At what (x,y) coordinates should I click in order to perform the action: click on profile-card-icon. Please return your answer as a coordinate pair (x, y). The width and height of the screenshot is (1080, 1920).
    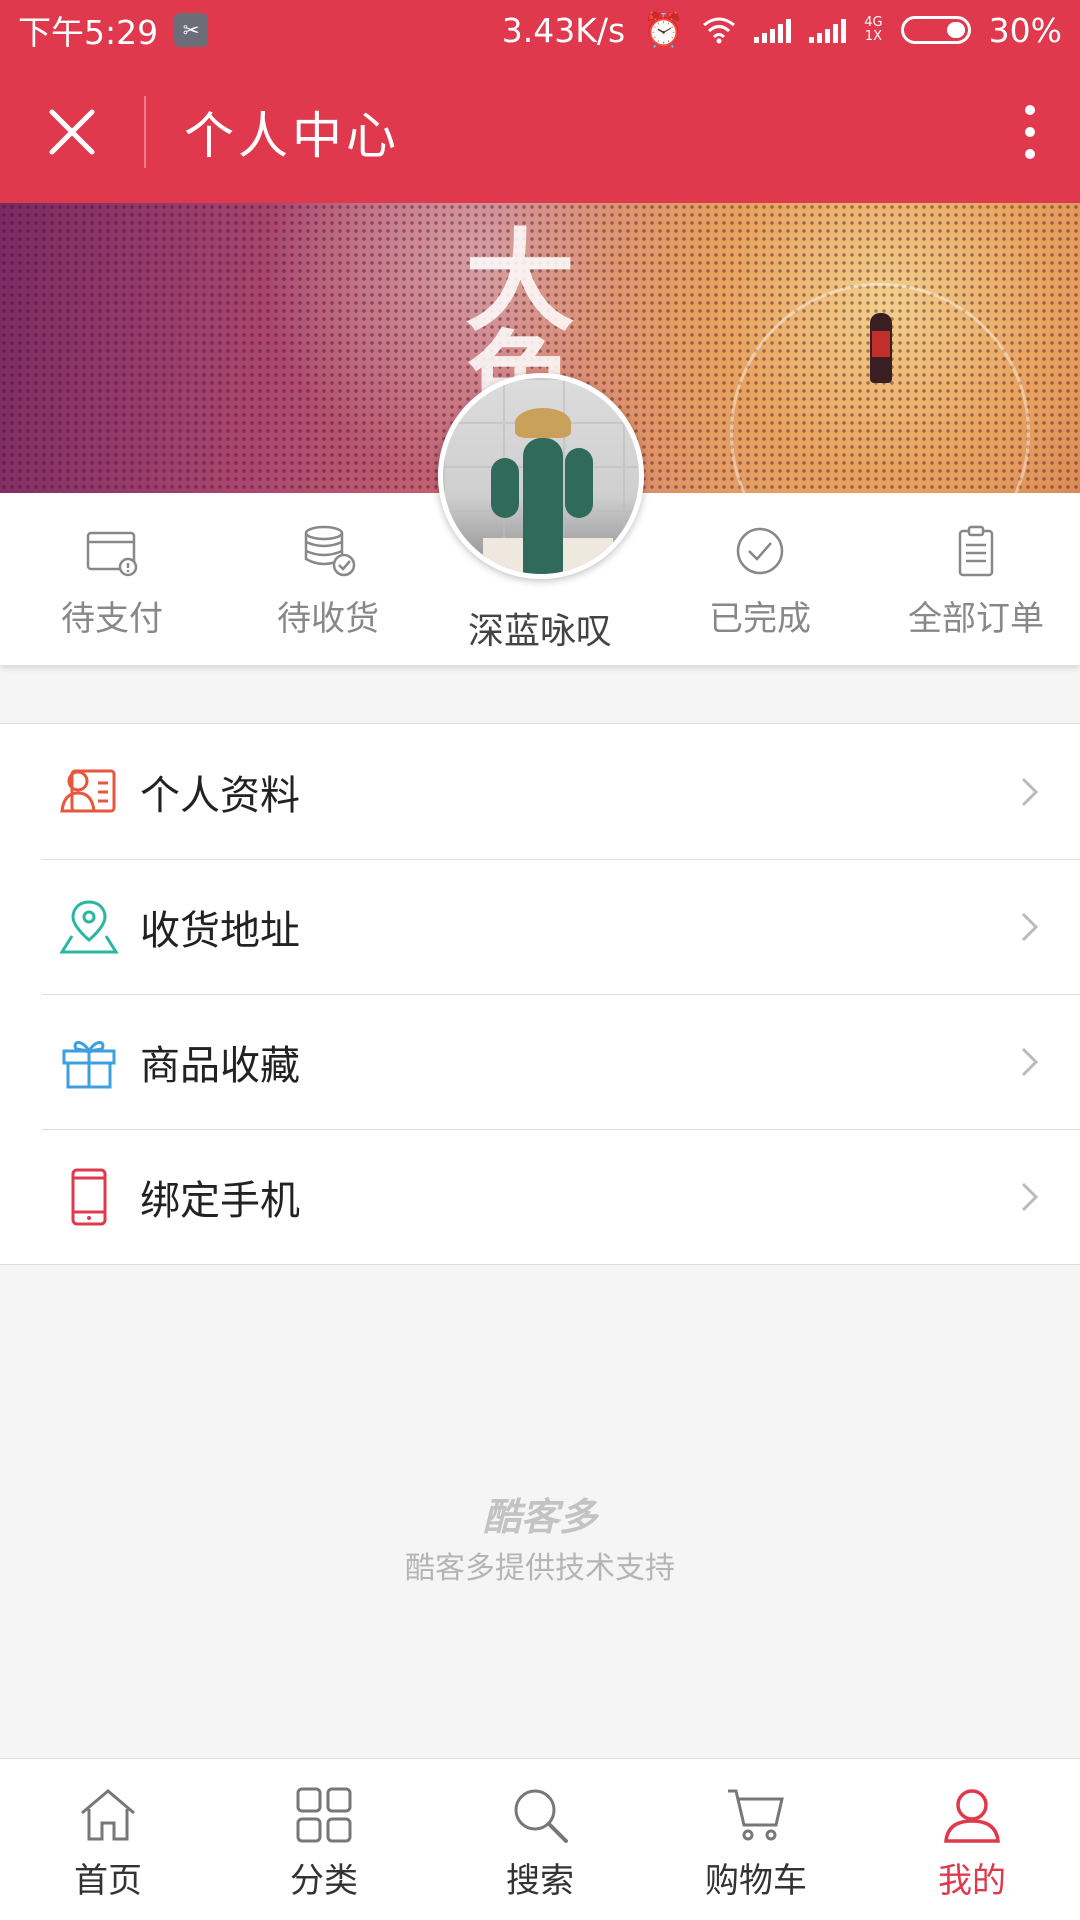
    Looking at the image, I should click on (88, 790).